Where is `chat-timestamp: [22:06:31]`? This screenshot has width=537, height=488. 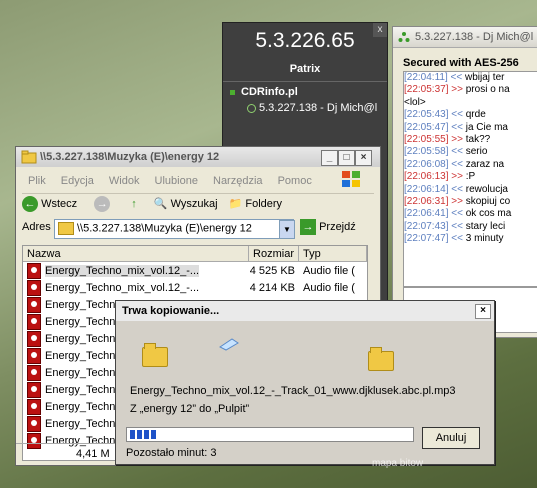
chat-timestamp: [22:06:31] is located at coordinates (426, 201).